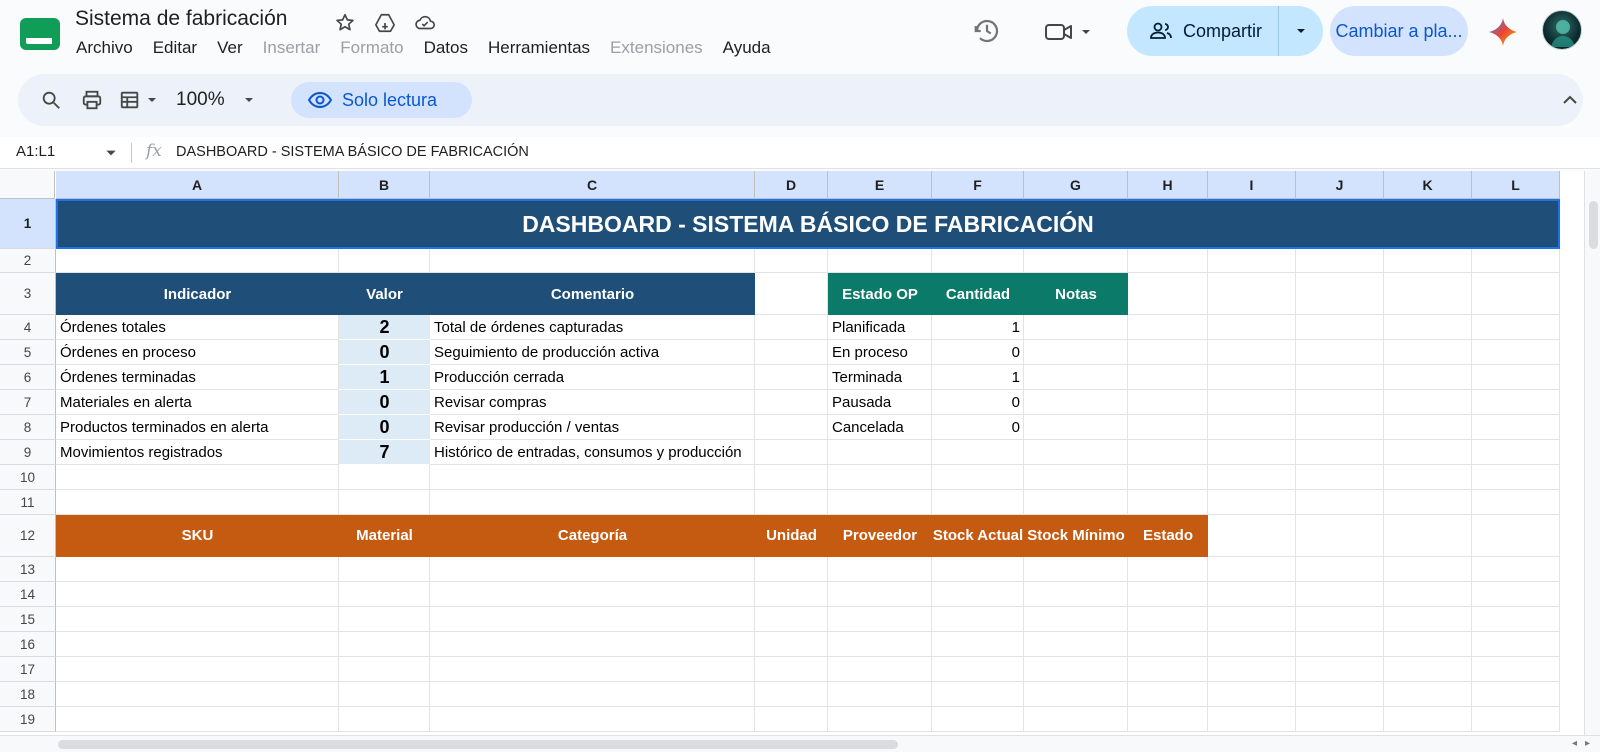  I want to click on row-header-6: 6, so click(28, 377).